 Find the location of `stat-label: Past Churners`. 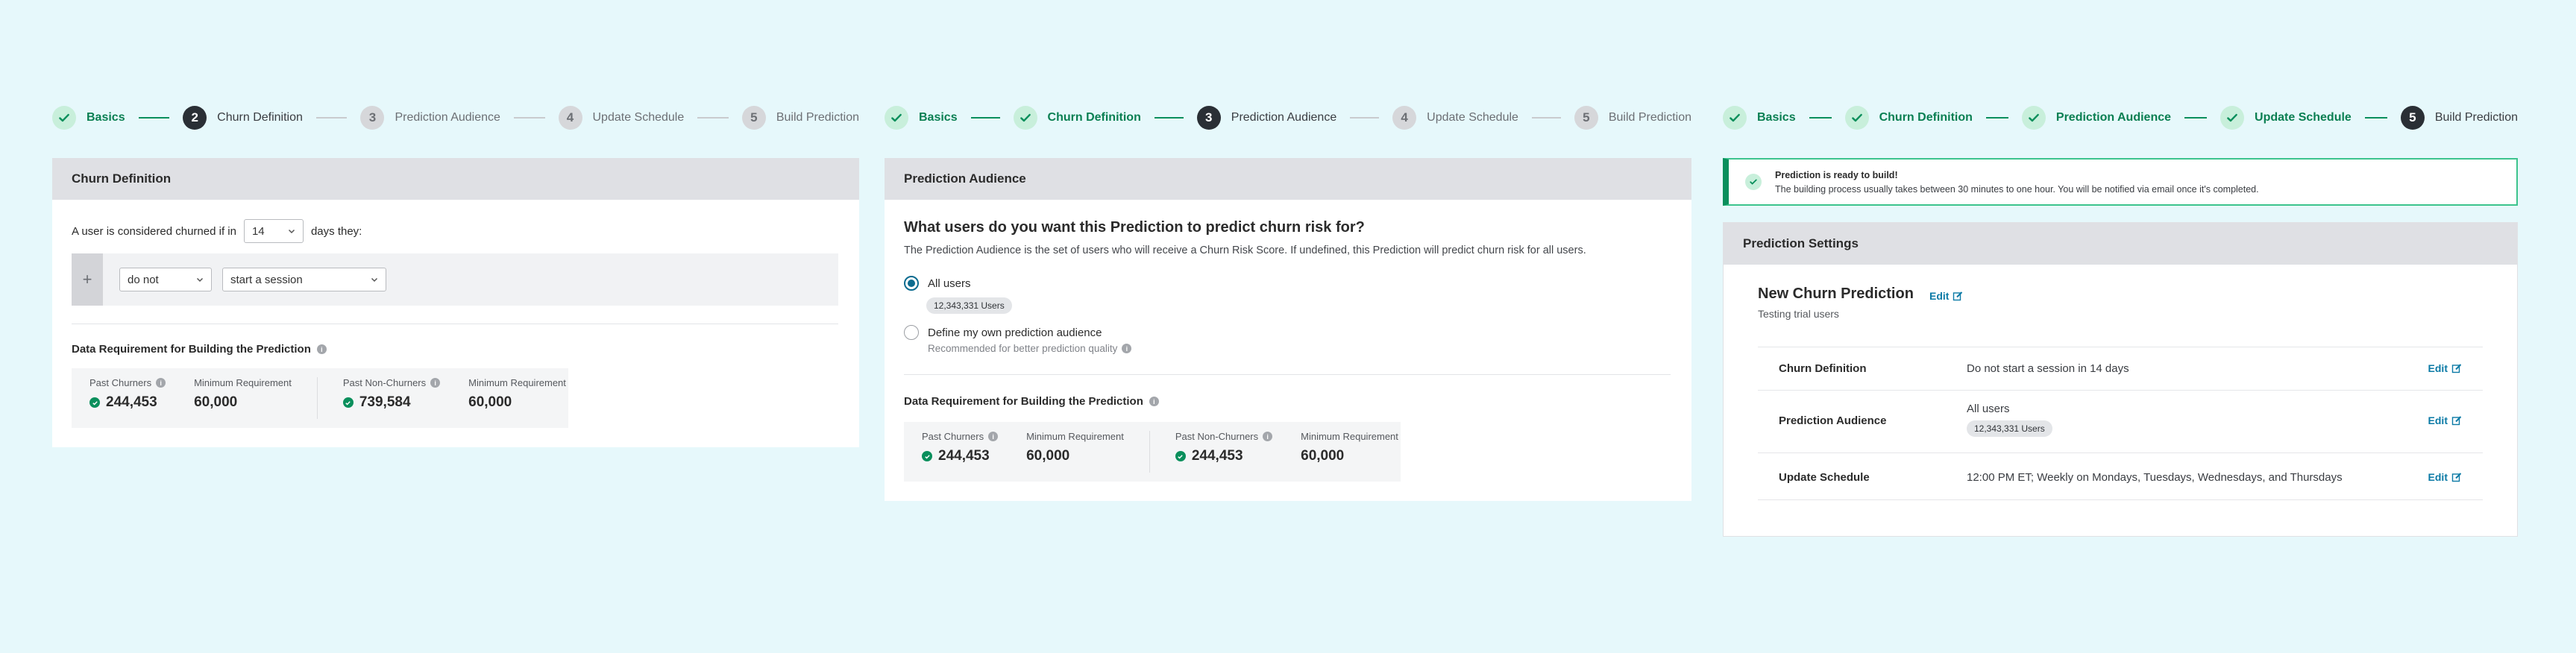

stat-label: Past Churners is located at coordinates (120, 382).